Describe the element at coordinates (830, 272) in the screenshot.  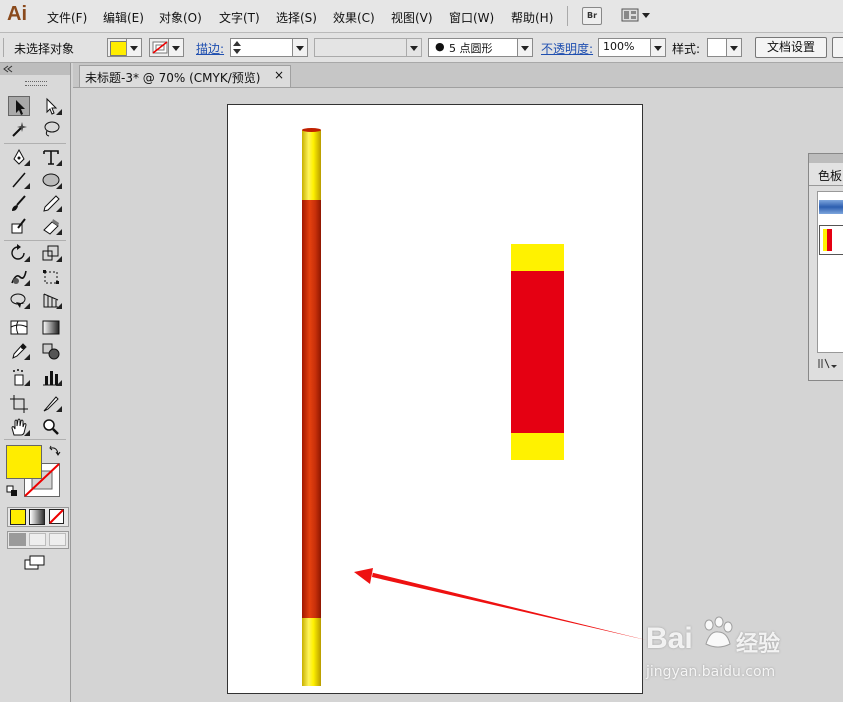
I see `swatch-list` at that location.